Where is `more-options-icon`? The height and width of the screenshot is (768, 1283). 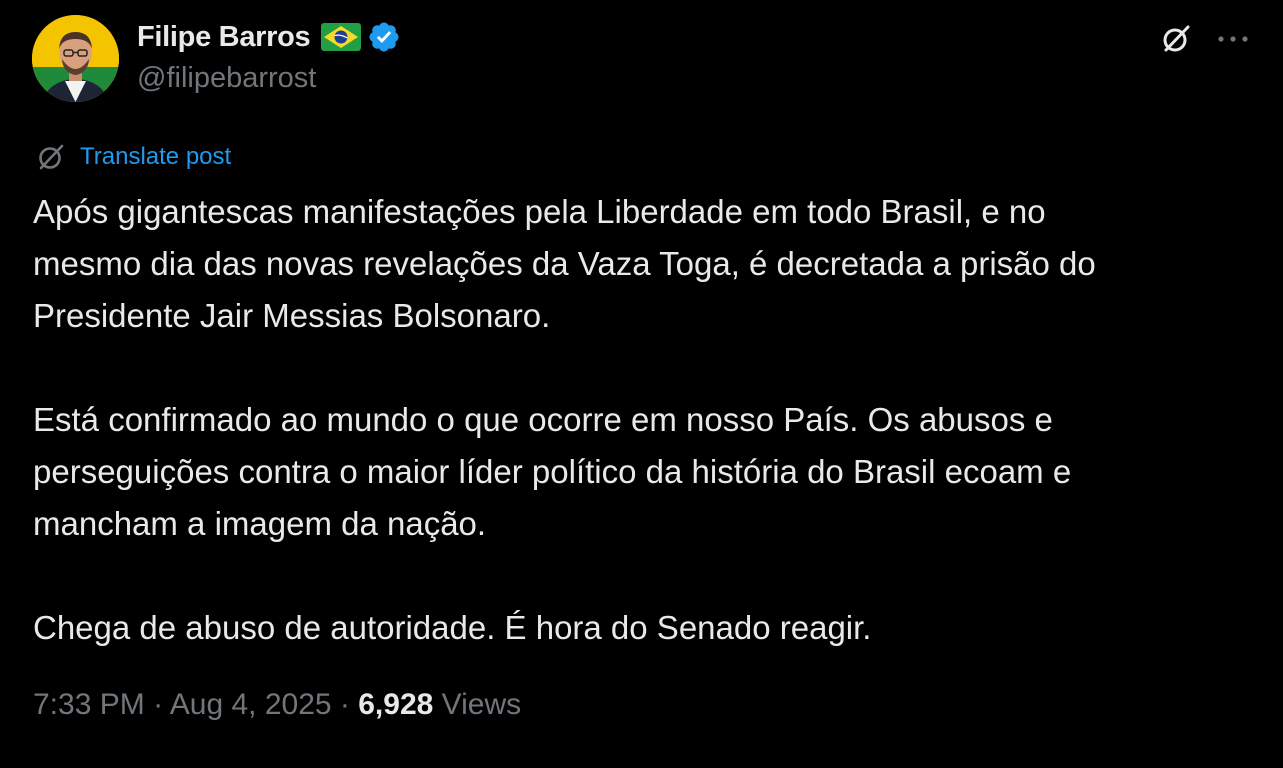
more-options-icon is located at coordinates (1233, 39).